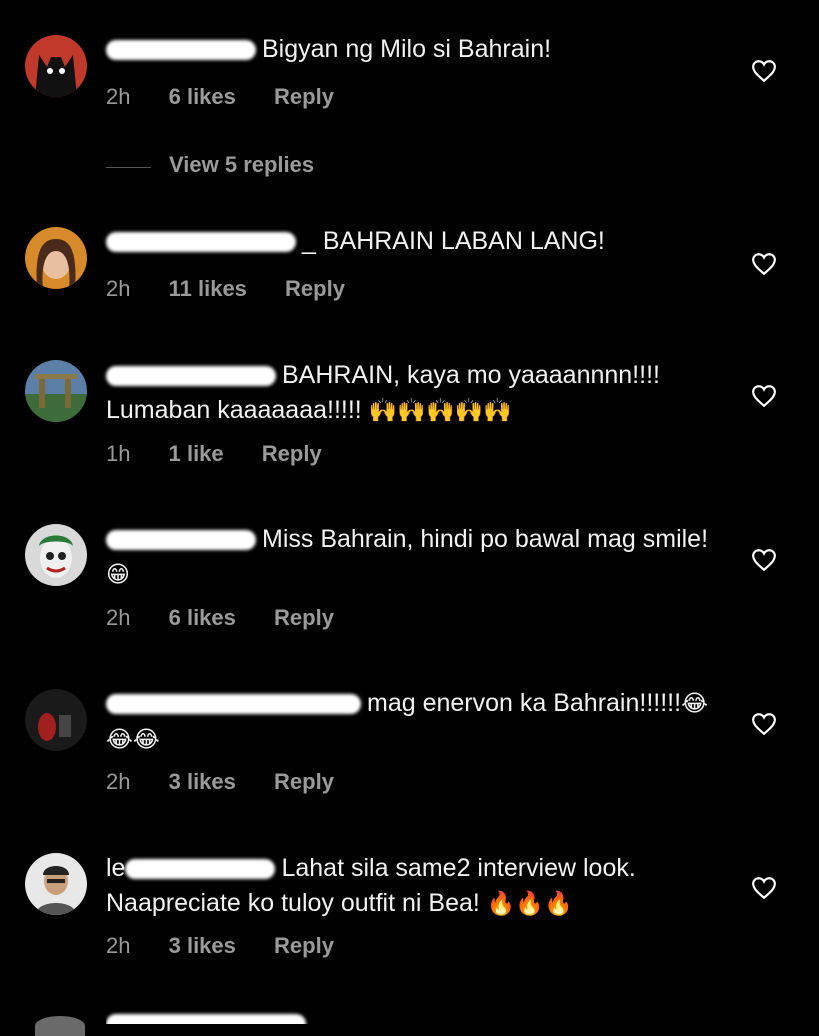  What do you see at coordinates (241, 165) in the screenshot?
I see `view-replies-label: View 5 replies` at bounding box center [241, 165].